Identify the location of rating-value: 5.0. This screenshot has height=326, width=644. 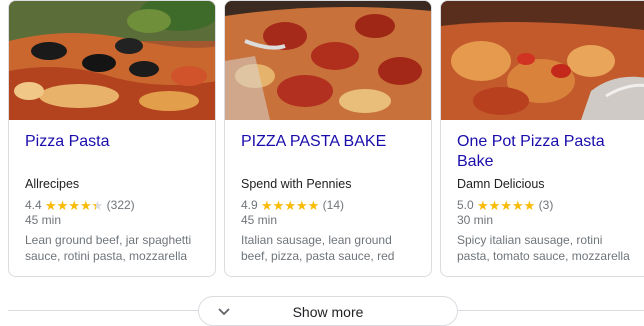
(465, 205).